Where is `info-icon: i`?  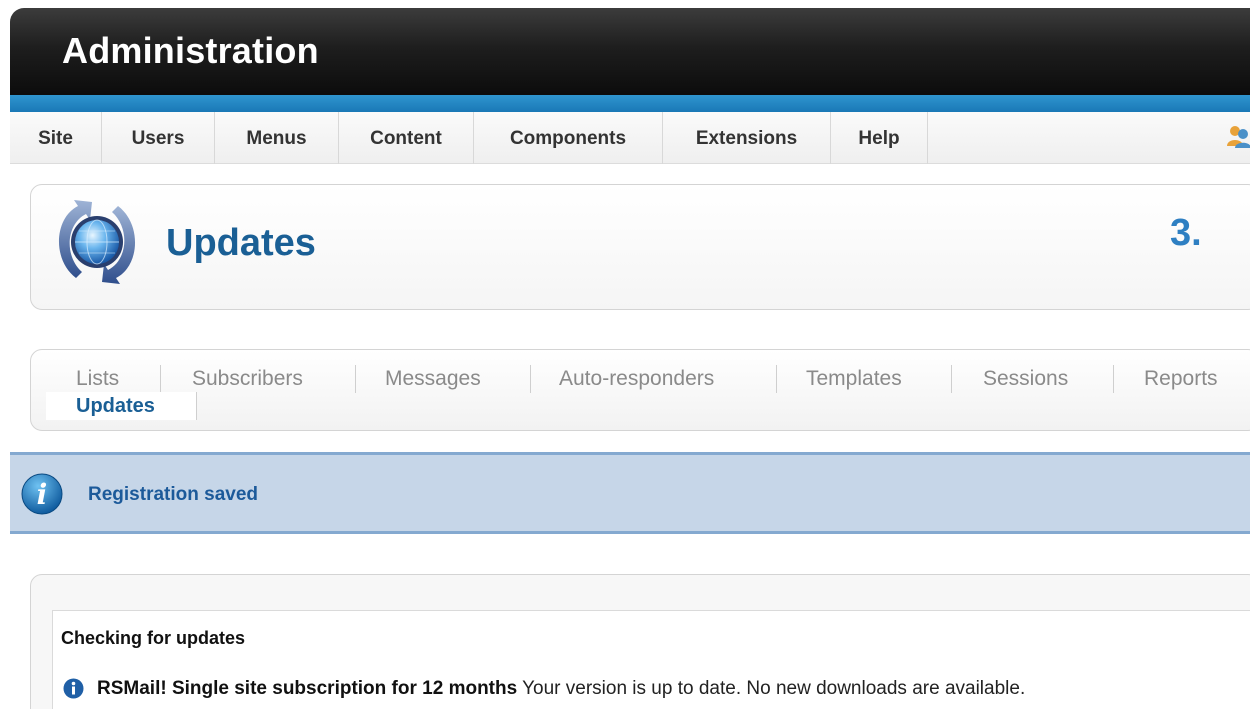 info-icon: i is located at coordinates (42, 494).